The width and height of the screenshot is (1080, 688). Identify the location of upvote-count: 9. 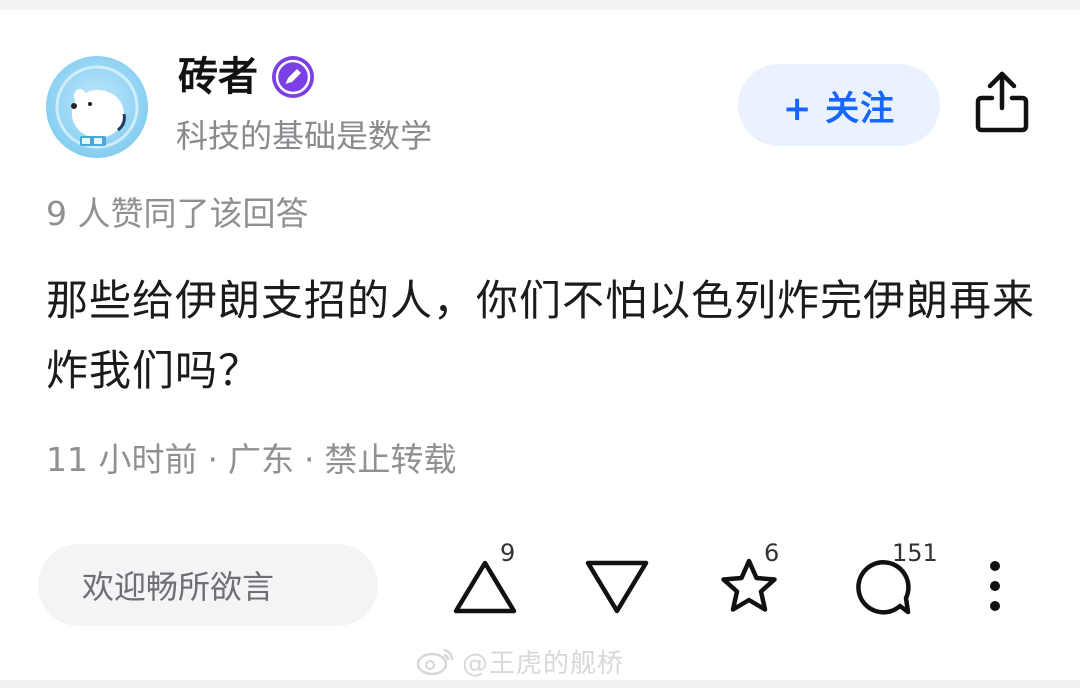
(508, 553).